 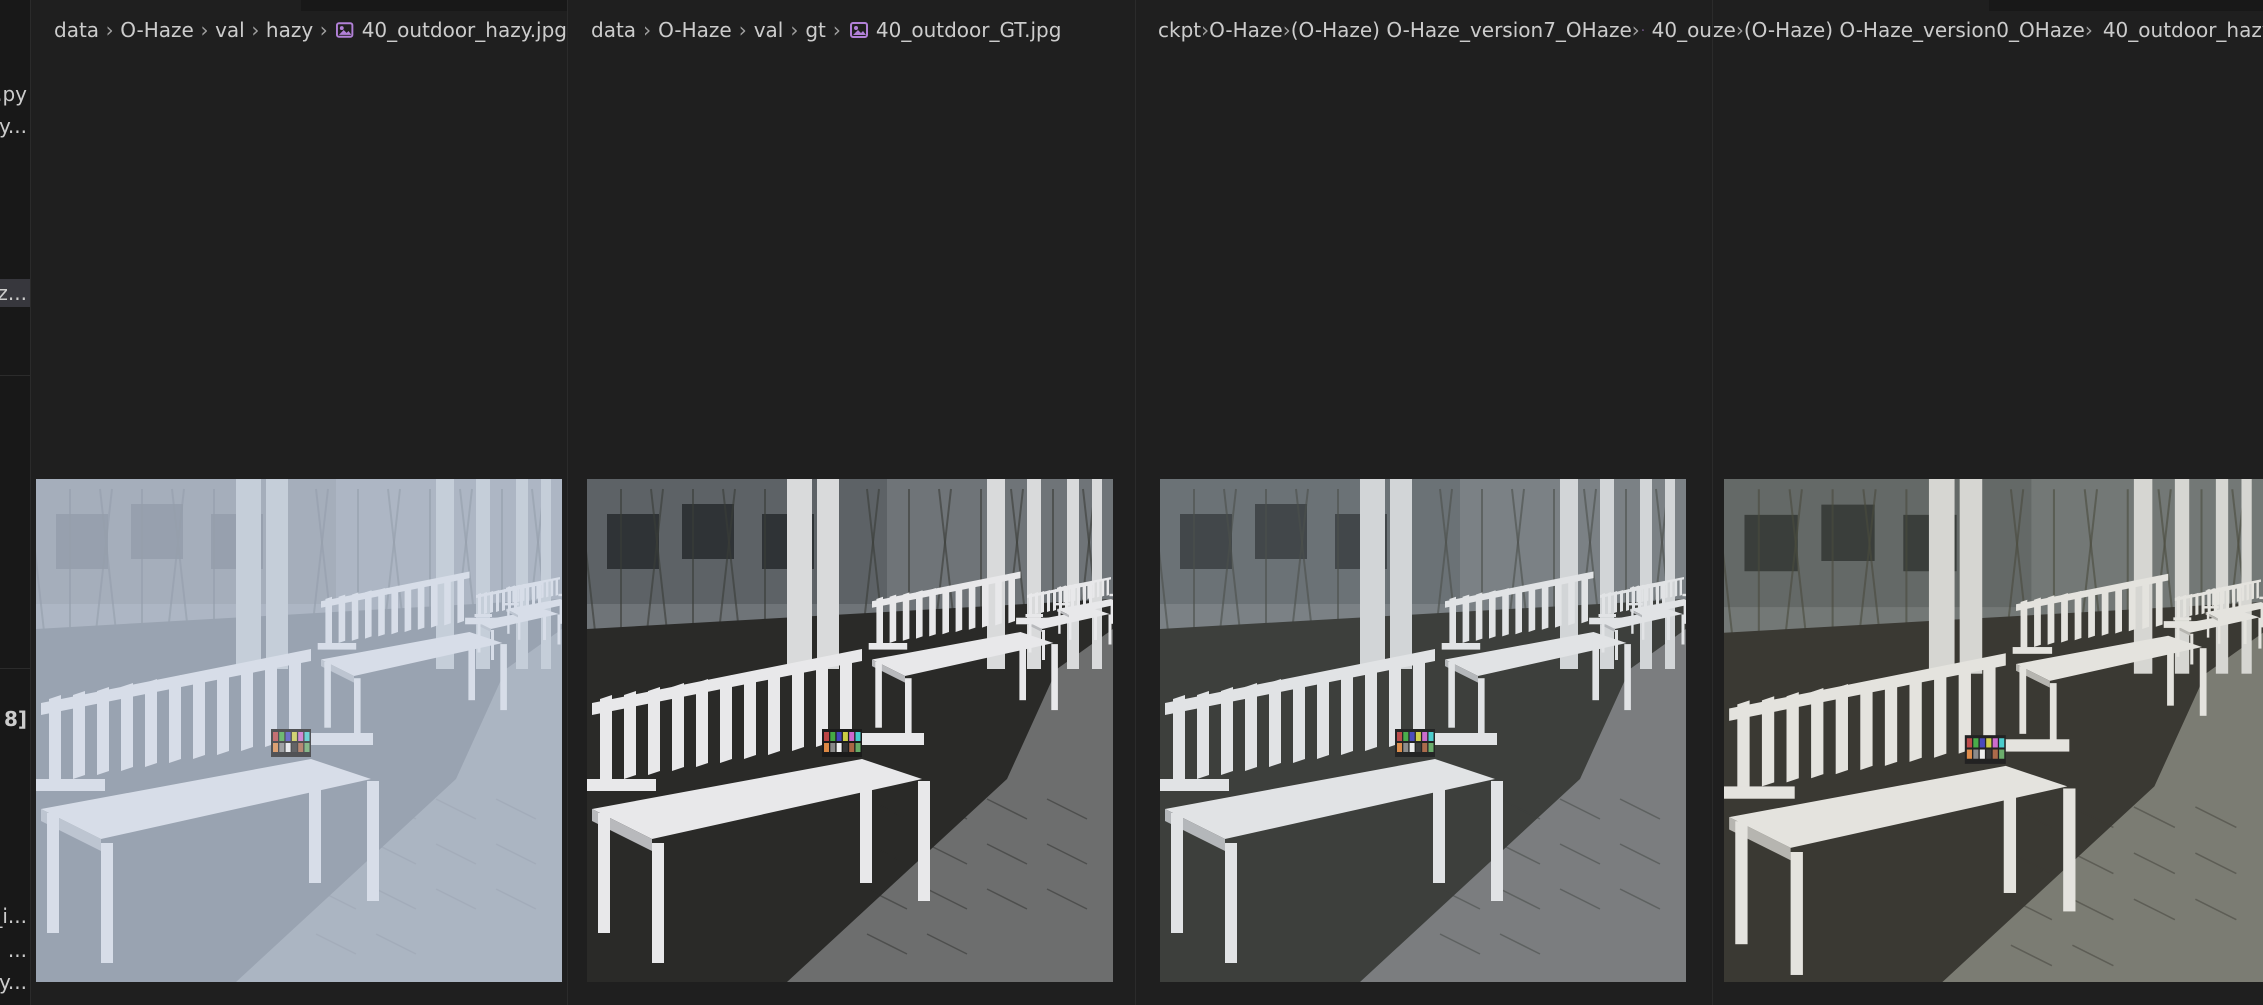 I want to click on breadcrumb-item: hazy, so click(x=289, y=30).